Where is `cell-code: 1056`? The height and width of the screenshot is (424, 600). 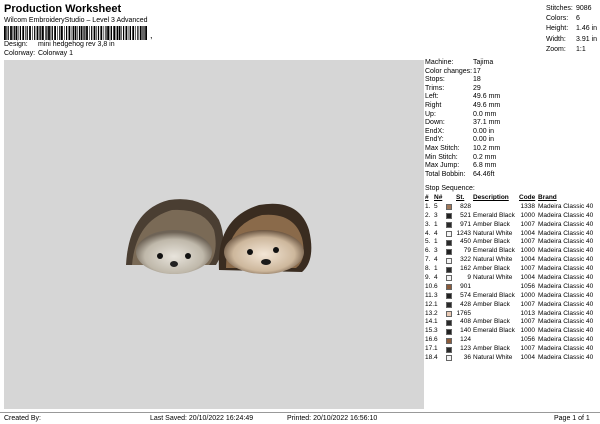 cell-code: 1056 is located at coordinates (527, 286).